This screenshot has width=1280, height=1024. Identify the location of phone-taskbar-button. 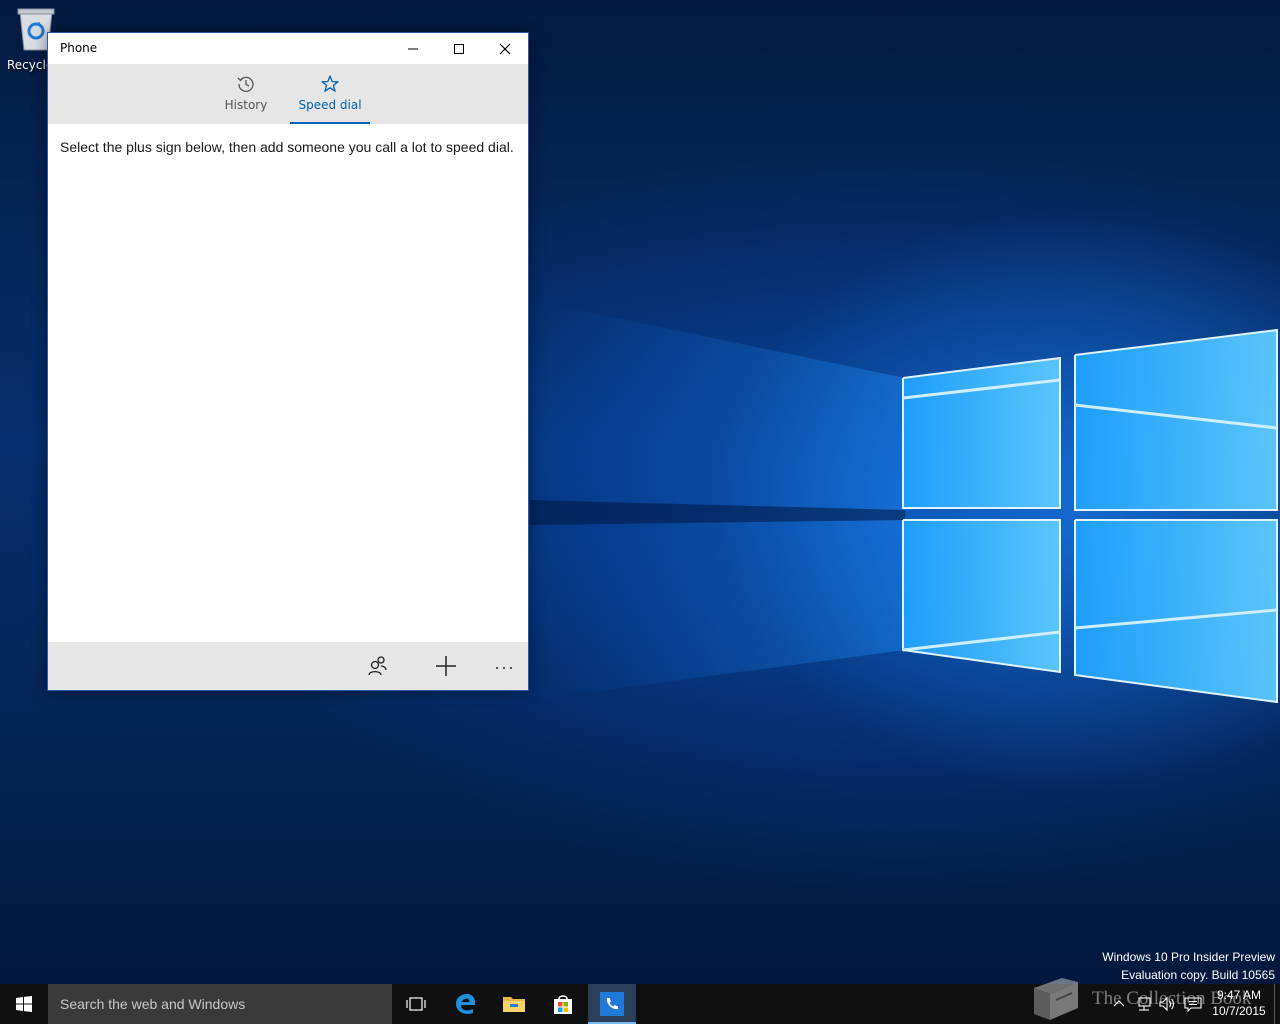
(612, 1004).